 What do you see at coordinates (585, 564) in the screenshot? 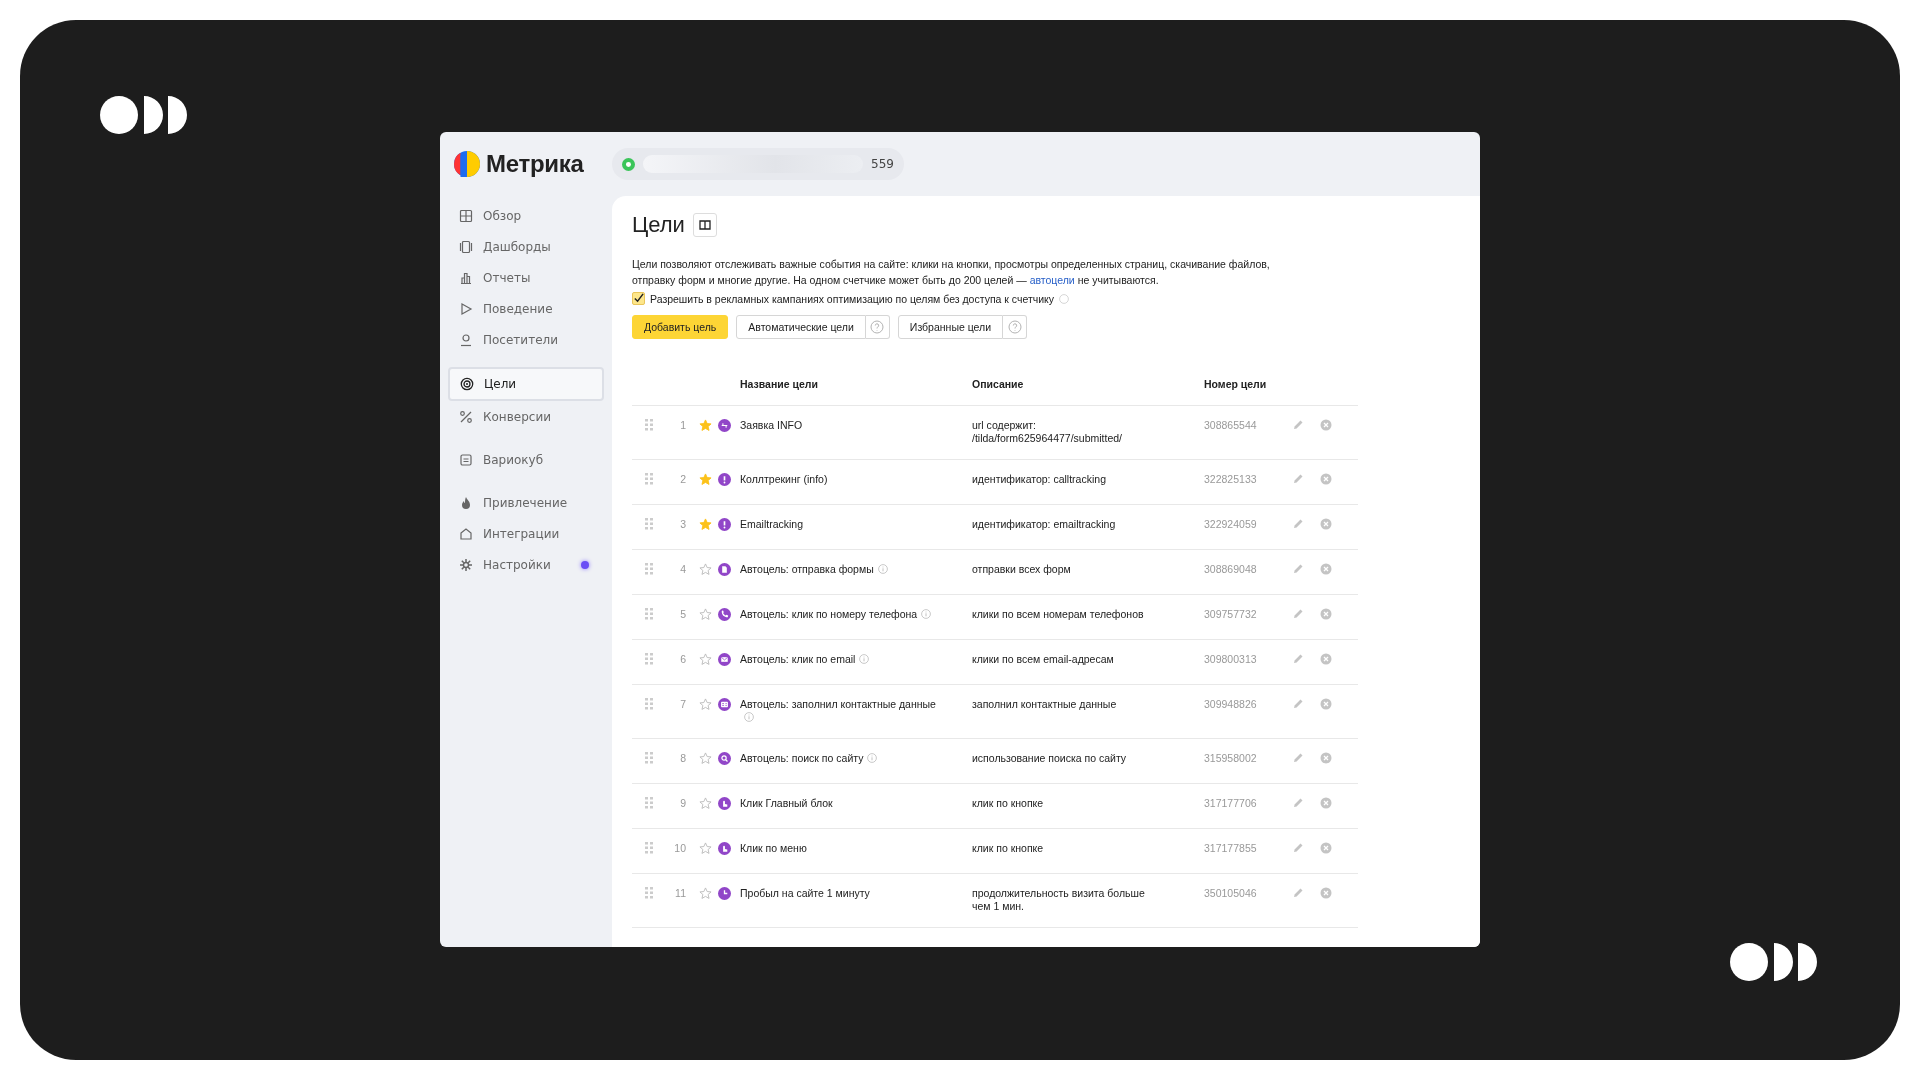
I see `notification-dot` at bounding box center [585, 564].